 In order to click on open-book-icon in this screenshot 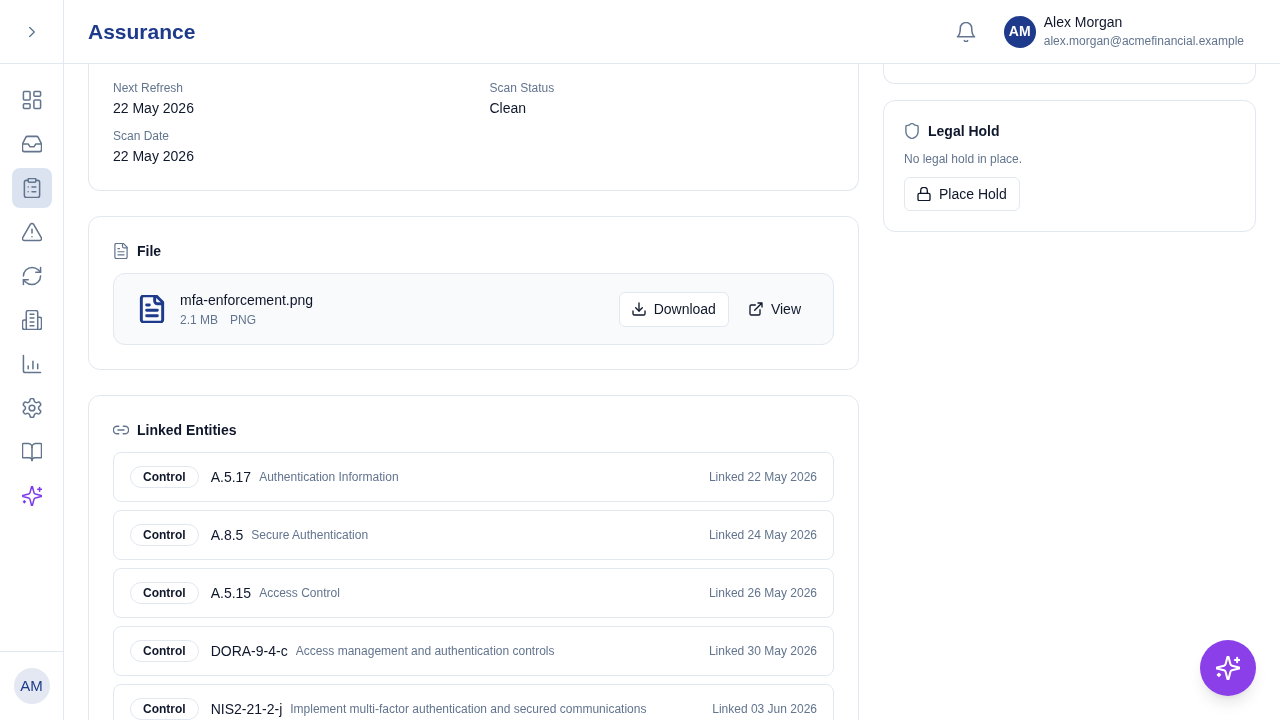, I will do `click(31, 452)`.